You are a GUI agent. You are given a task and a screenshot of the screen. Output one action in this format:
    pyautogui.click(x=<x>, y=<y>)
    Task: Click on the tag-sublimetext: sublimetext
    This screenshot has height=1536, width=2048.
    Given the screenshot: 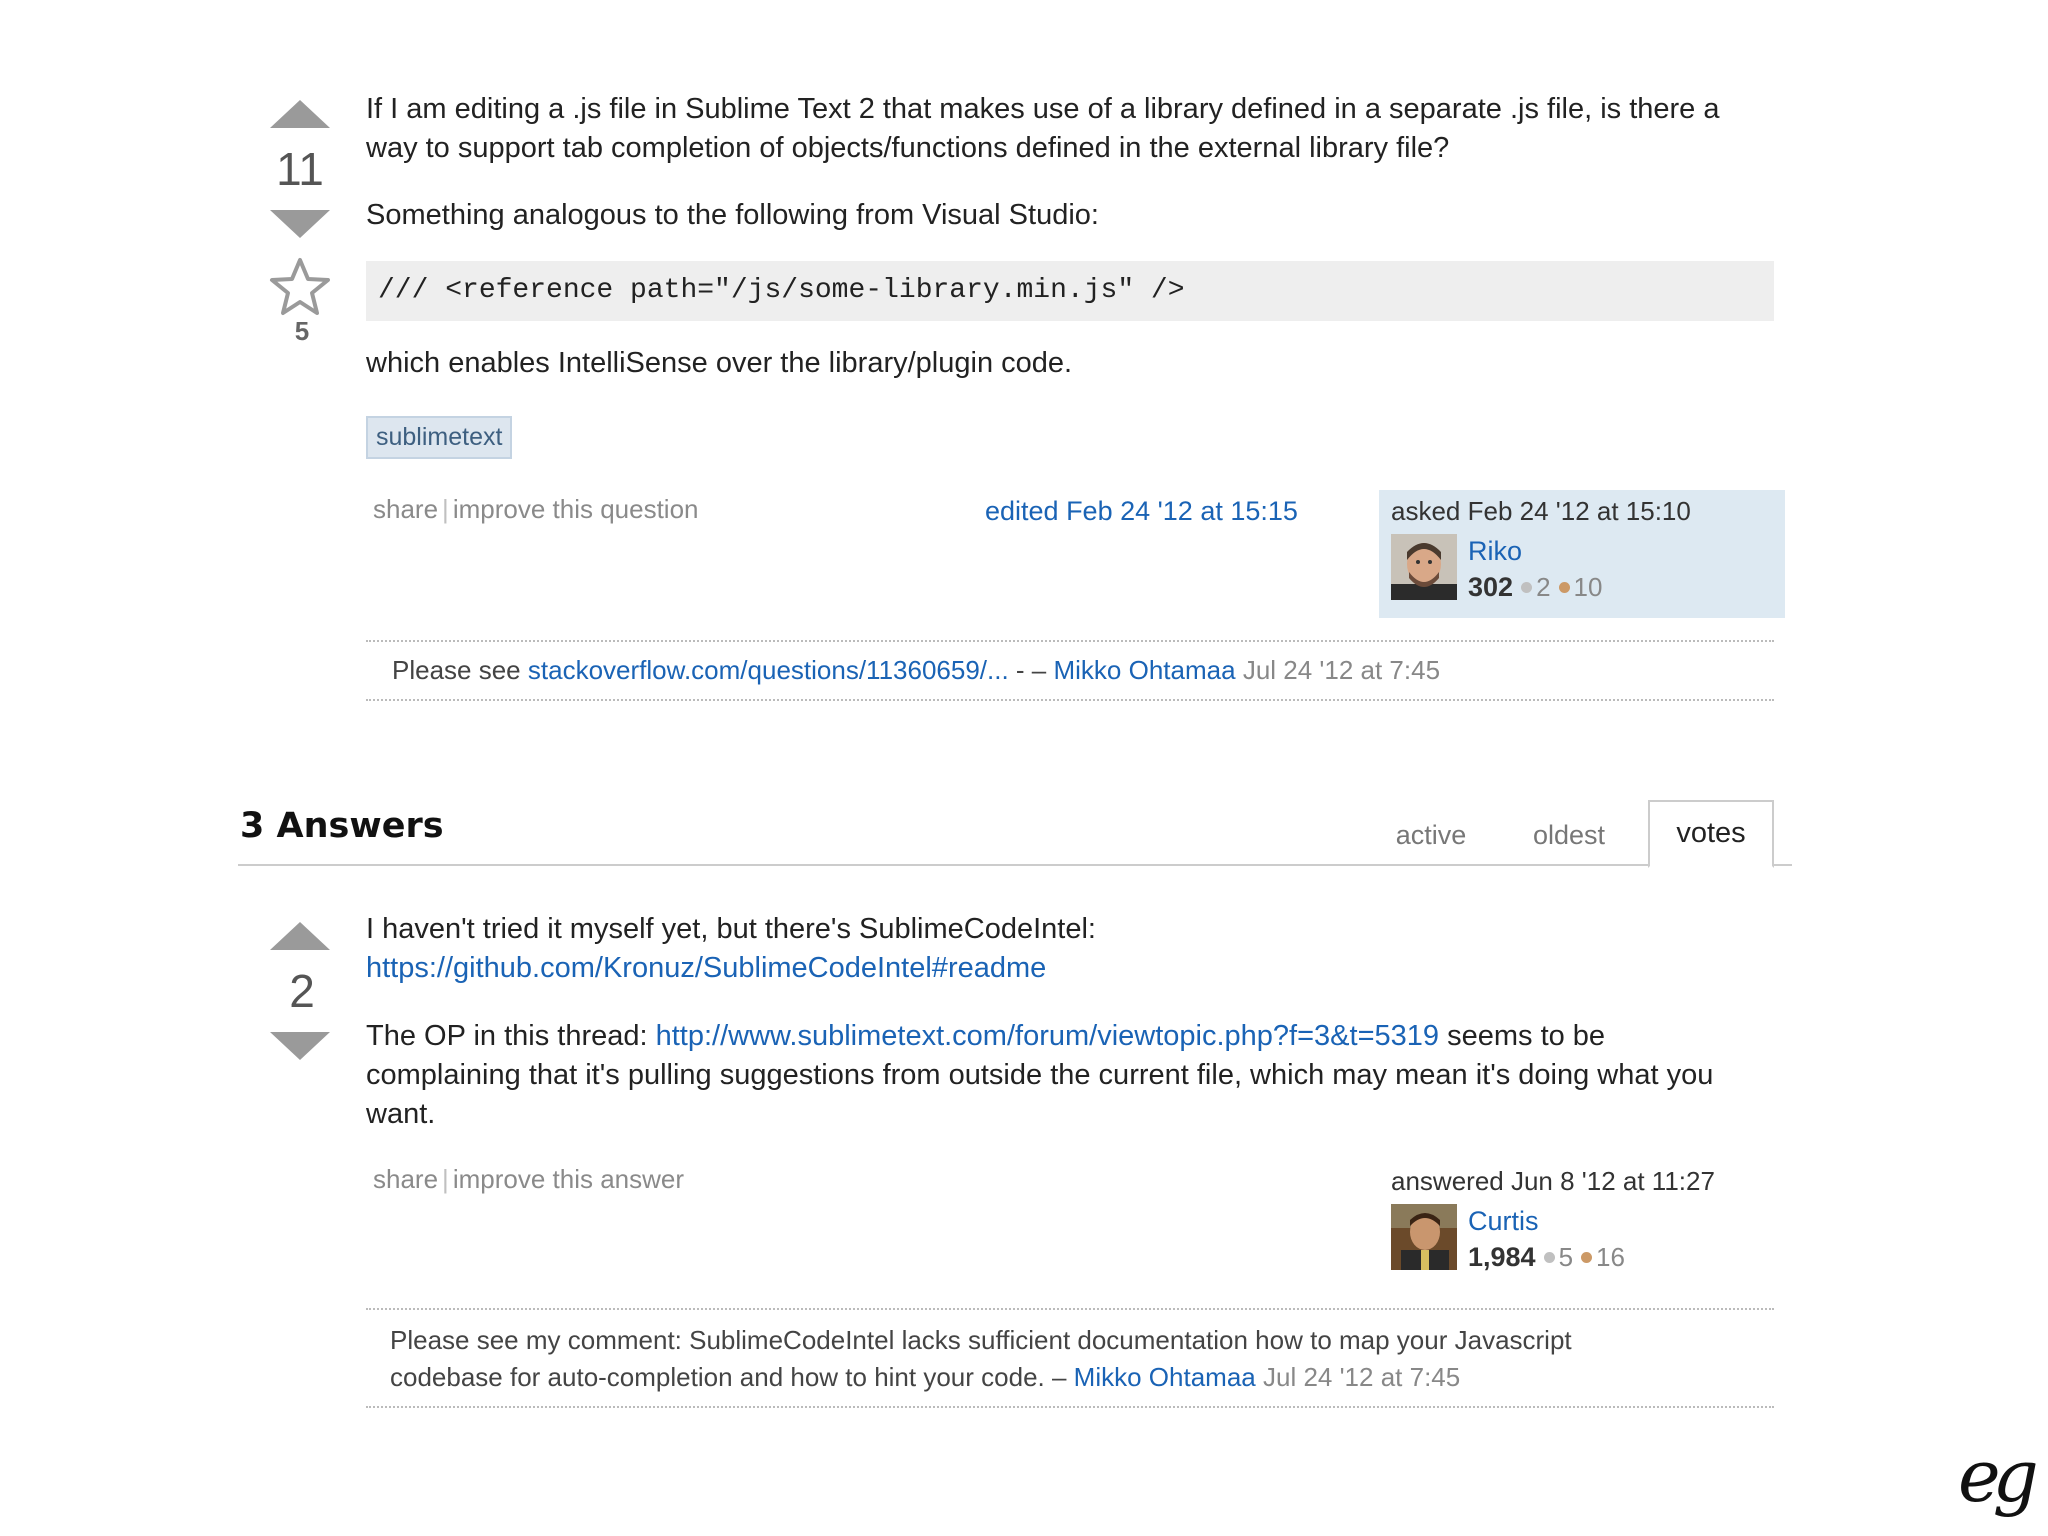 What is the action you would take?
    pyautogui.click(x=439, y=437)
    